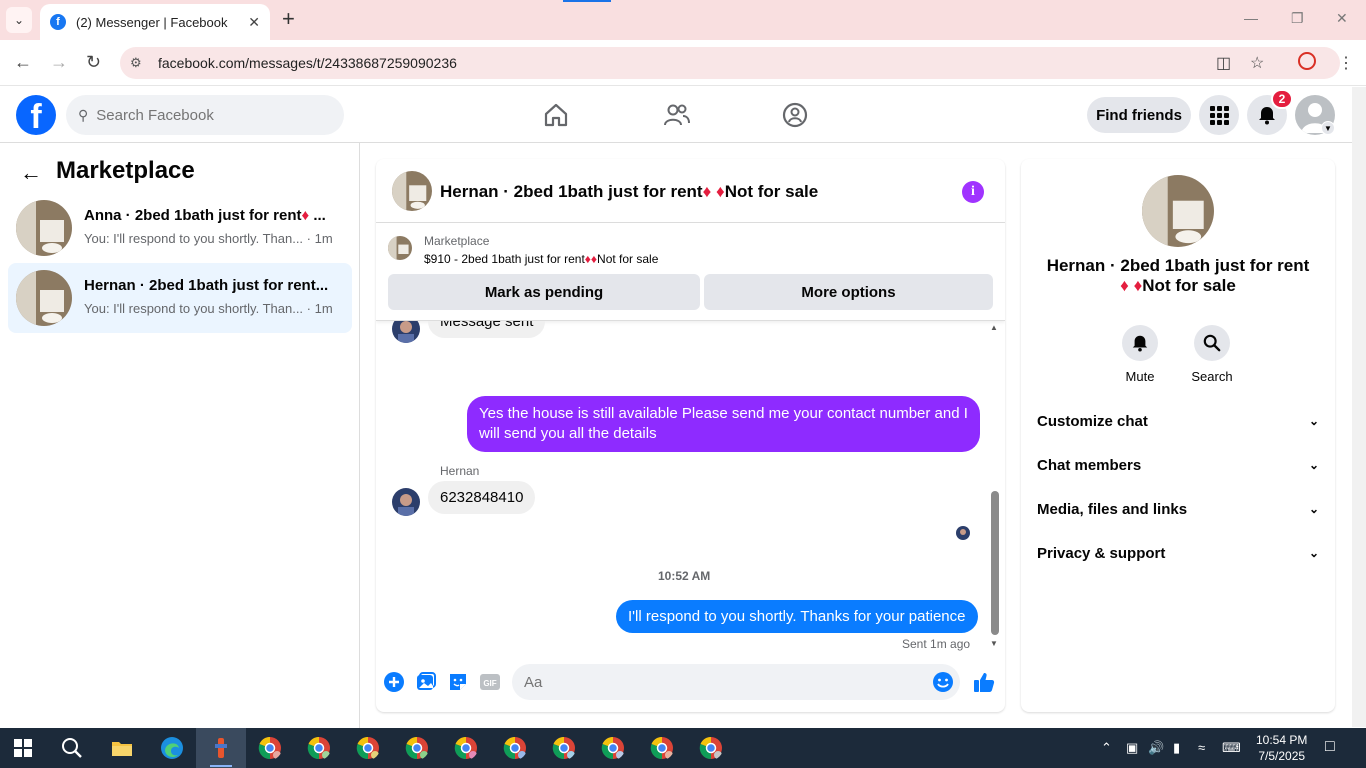 This screenshot has height=768, width=1366. What do you see at coordinates (1178, 509) in the screenshot?
I see `media-files-links-row: Media, files and links ⌄` at bounding box center [1178, 509].